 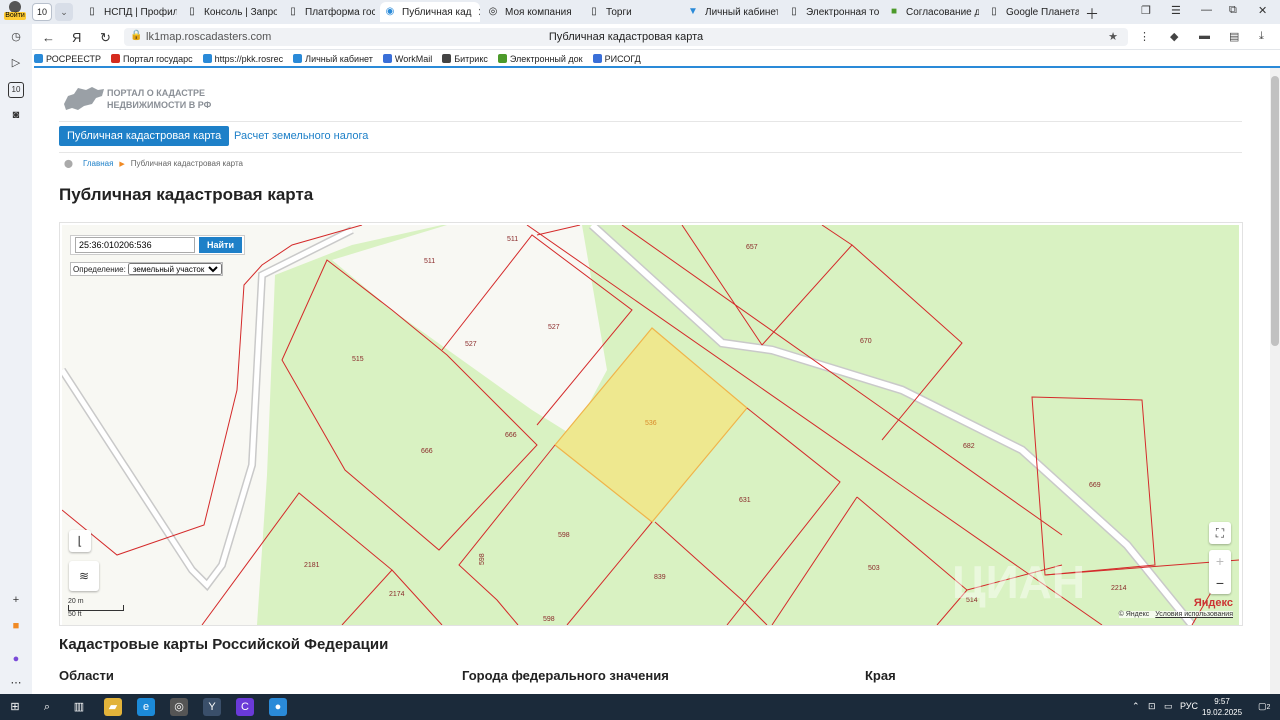 I want to click on lang-indicator: РУС, so click(x=1189, y=706).